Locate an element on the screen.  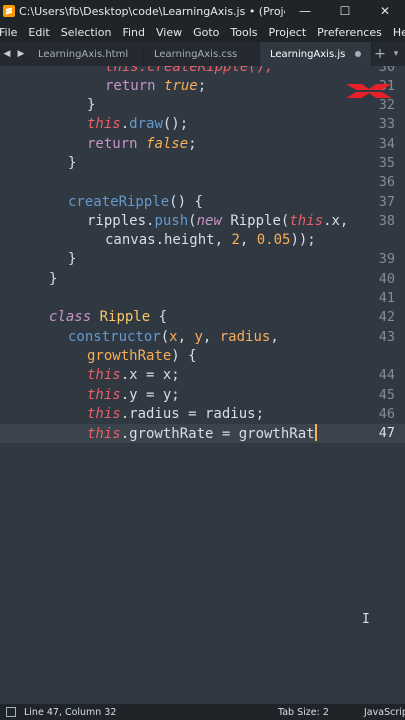
menu-file: File is located at coordinates (8, 32).